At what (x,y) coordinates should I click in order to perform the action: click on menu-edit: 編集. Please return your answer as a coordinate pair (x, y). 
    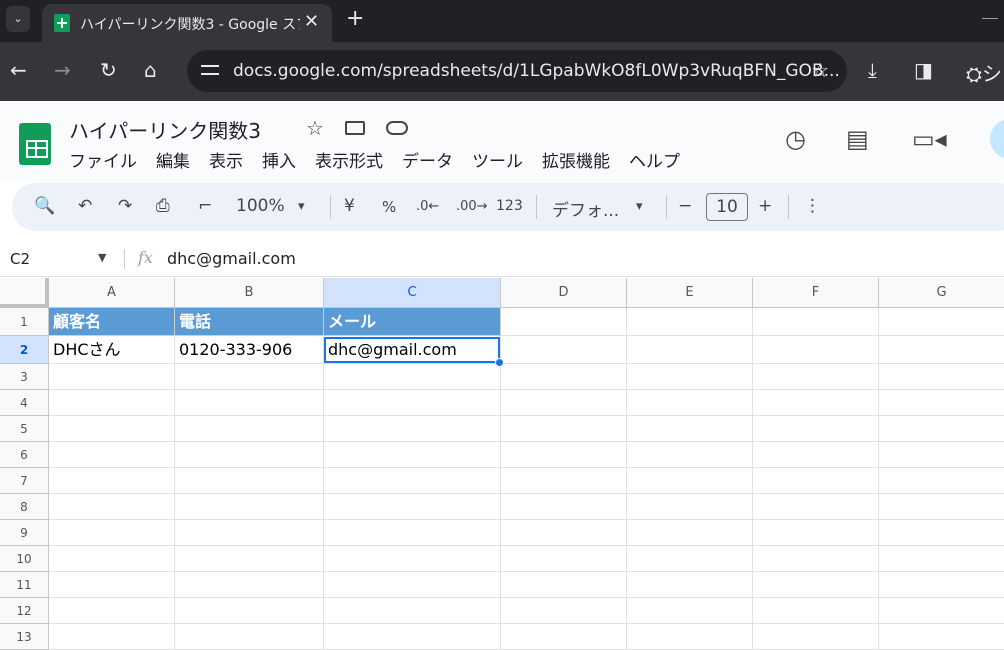
    Looking at the image, I should click on (173, 159).